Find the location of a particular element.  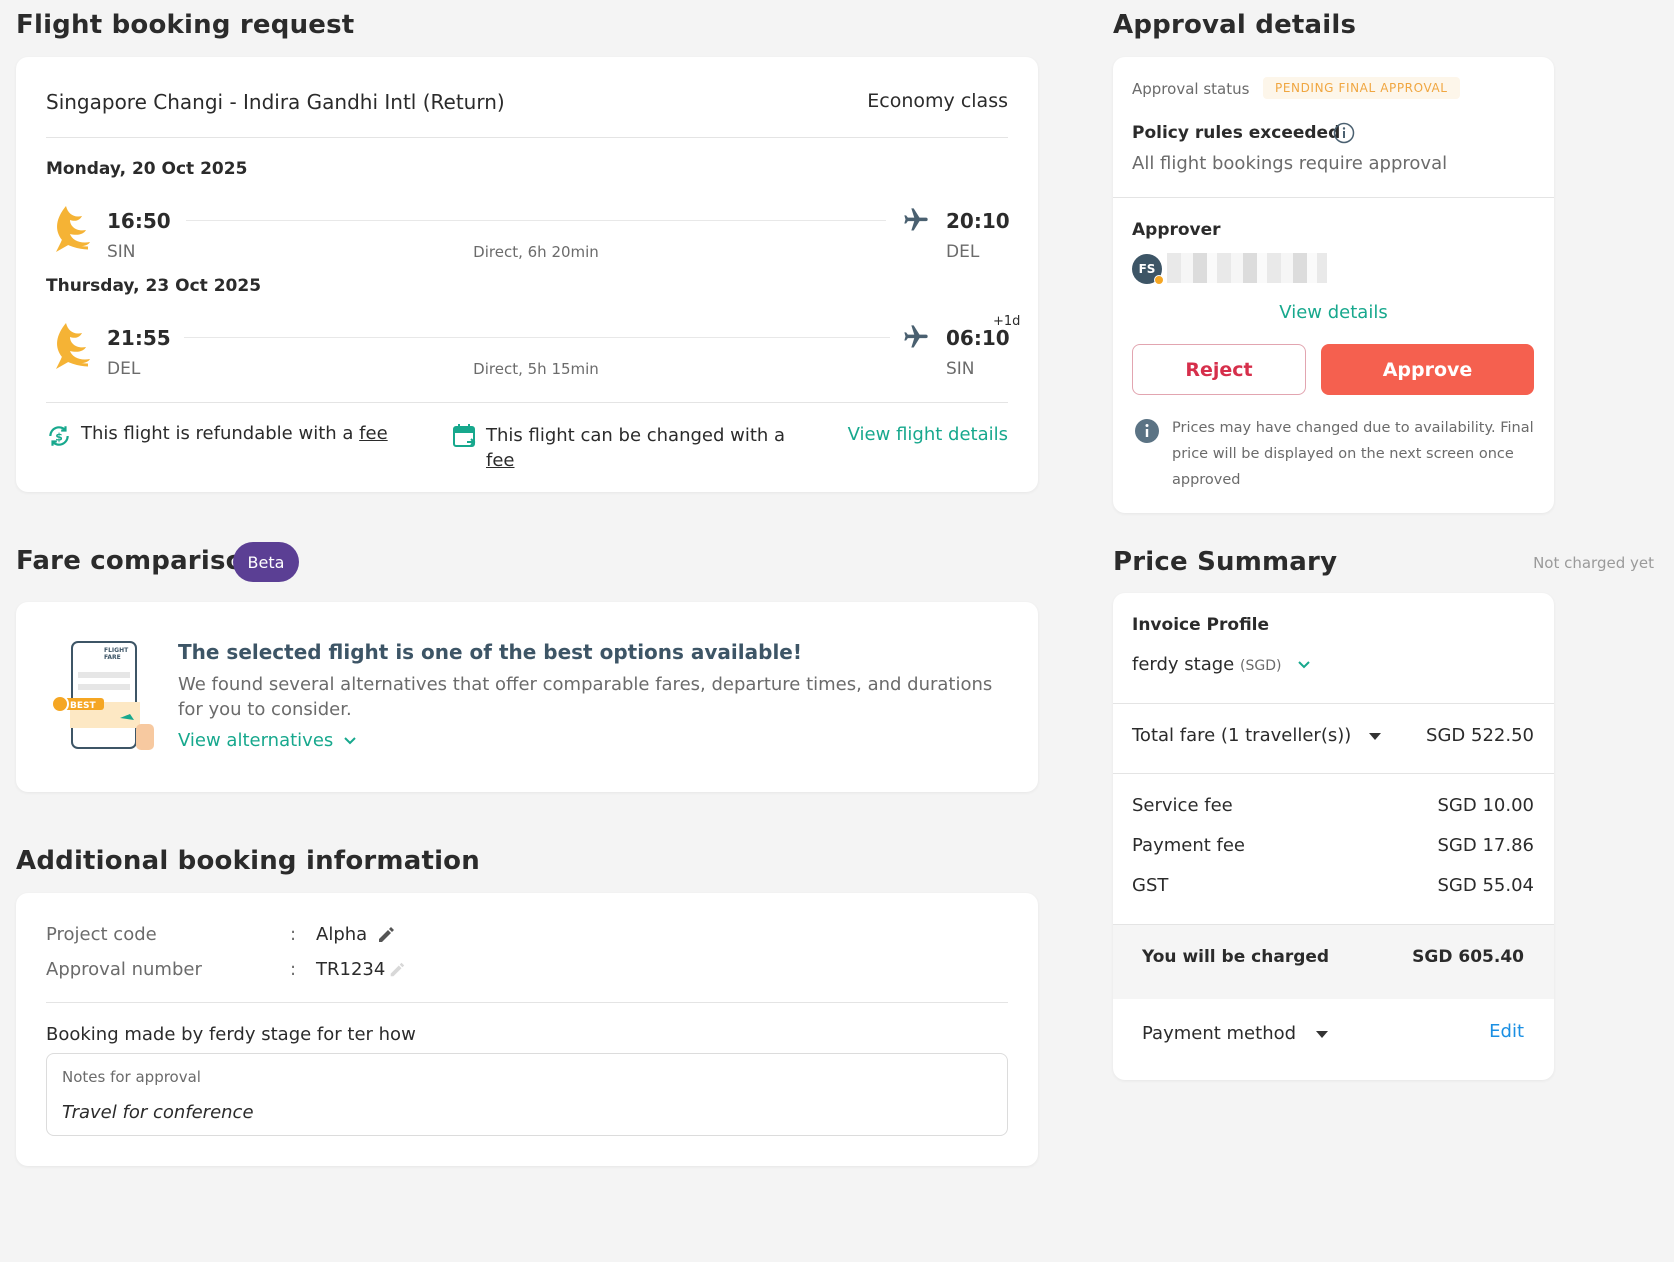

edit-payment-link: Edit is located at coordinates (1506, 1031).